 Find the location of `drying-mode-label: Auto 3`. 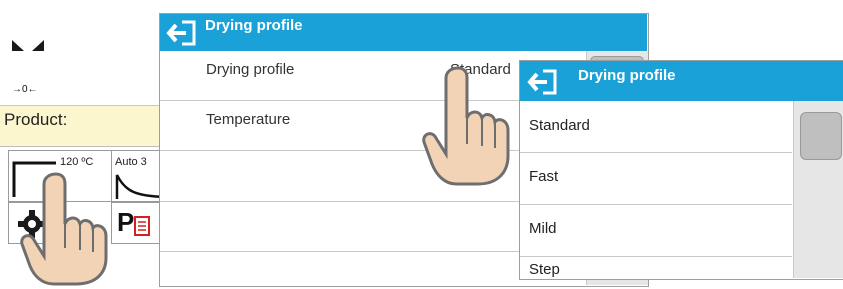

drying-mode-label: Auto 3 is located at coordinates (131, 162).